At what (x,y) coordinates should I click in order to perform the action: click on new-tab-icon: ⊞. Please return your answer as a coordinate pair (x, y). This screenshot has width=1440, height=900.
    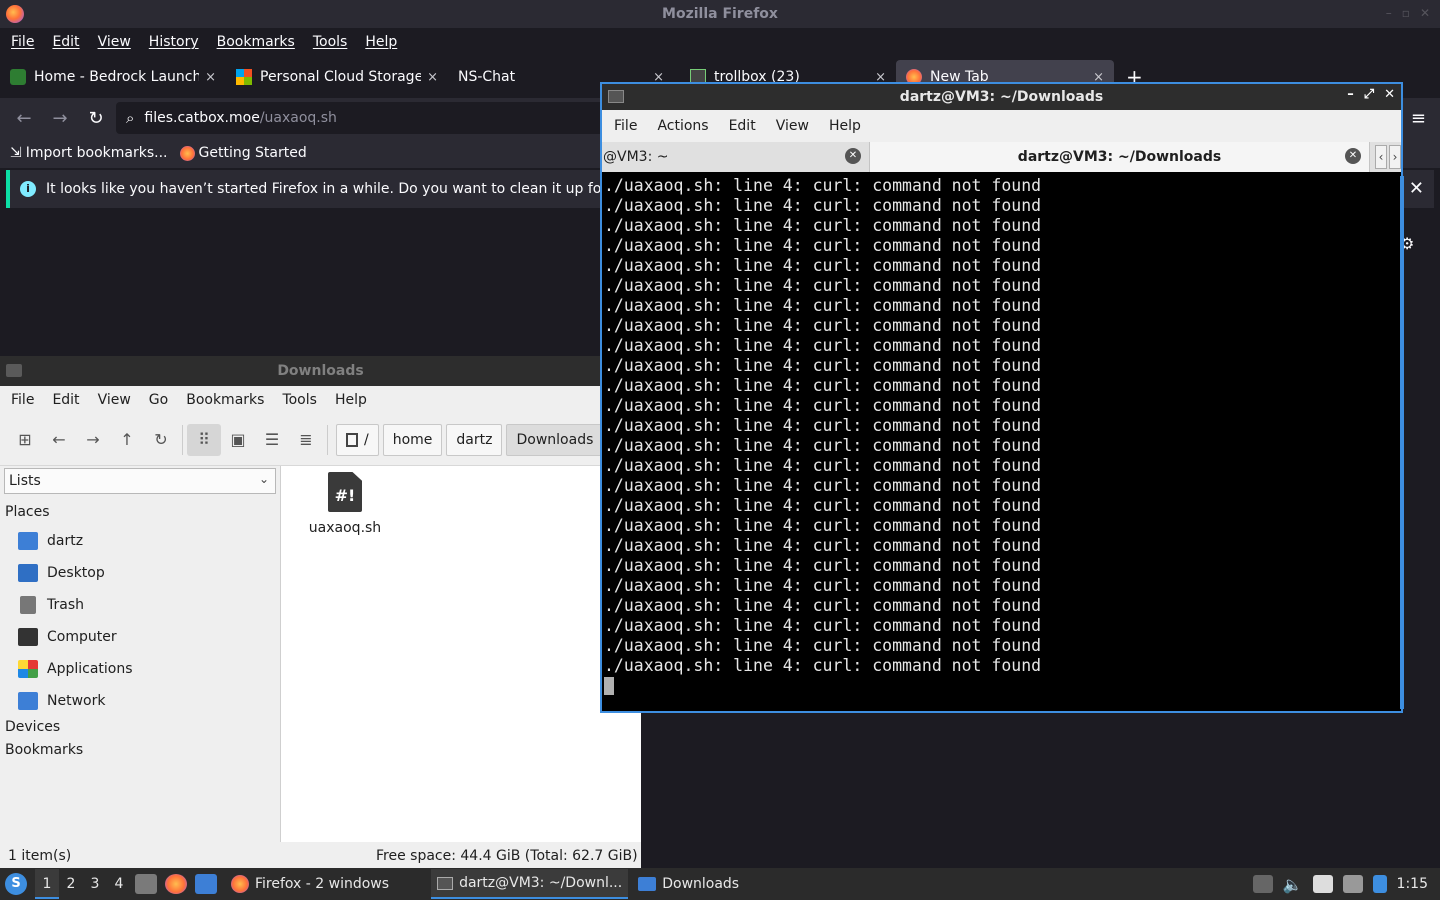
    Looking at the image, I should click on (25, 440).